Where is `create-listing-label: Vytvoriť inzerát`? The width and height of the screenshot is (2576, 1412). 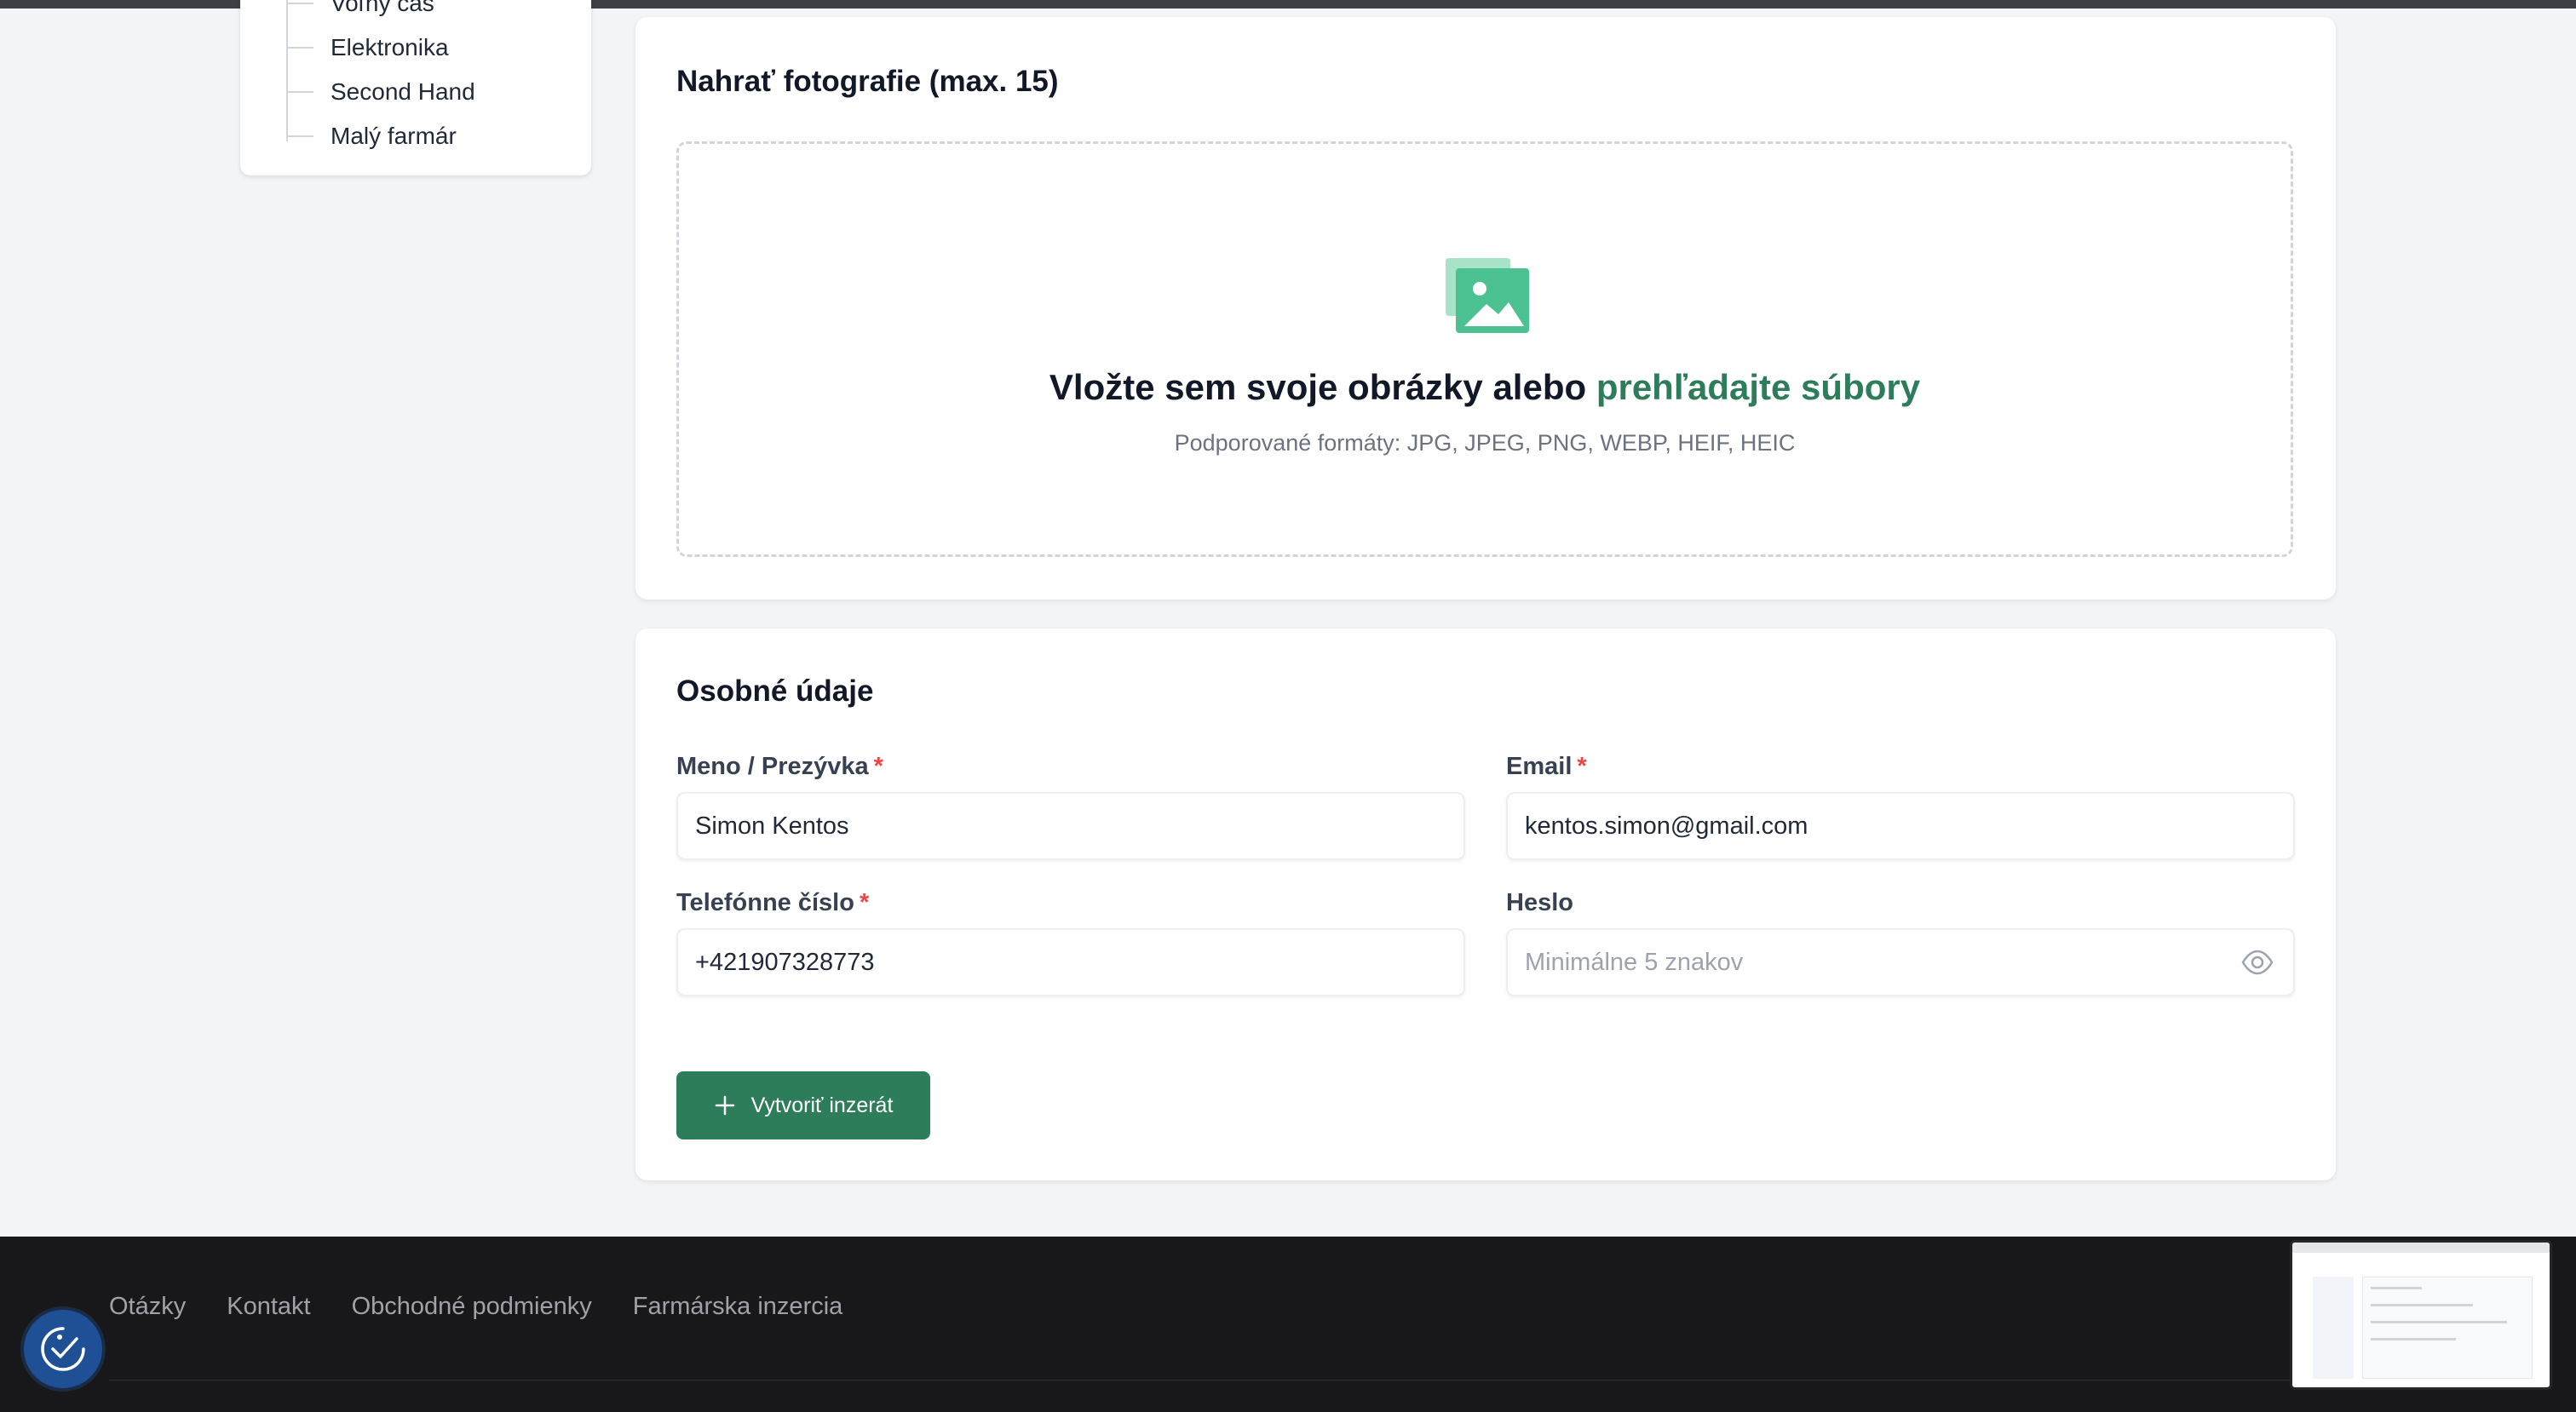
create-listing-label: Vytvoriť inzerát is located at coordinates (822, 1105).